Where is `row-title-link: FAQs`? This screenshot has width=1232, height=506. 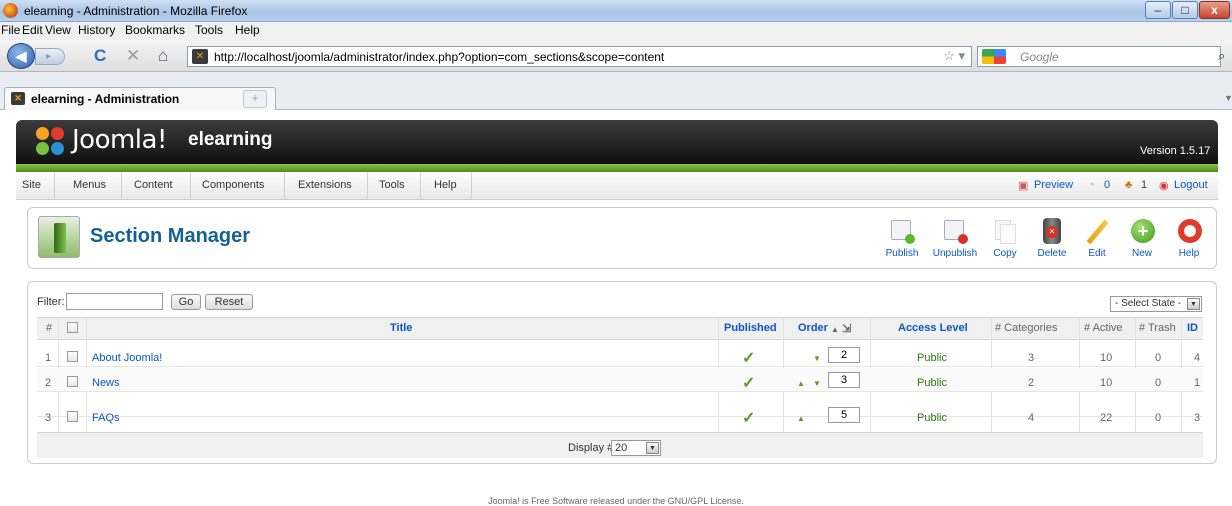 row-title-link: FAQs is located at coordinates (106, 418).